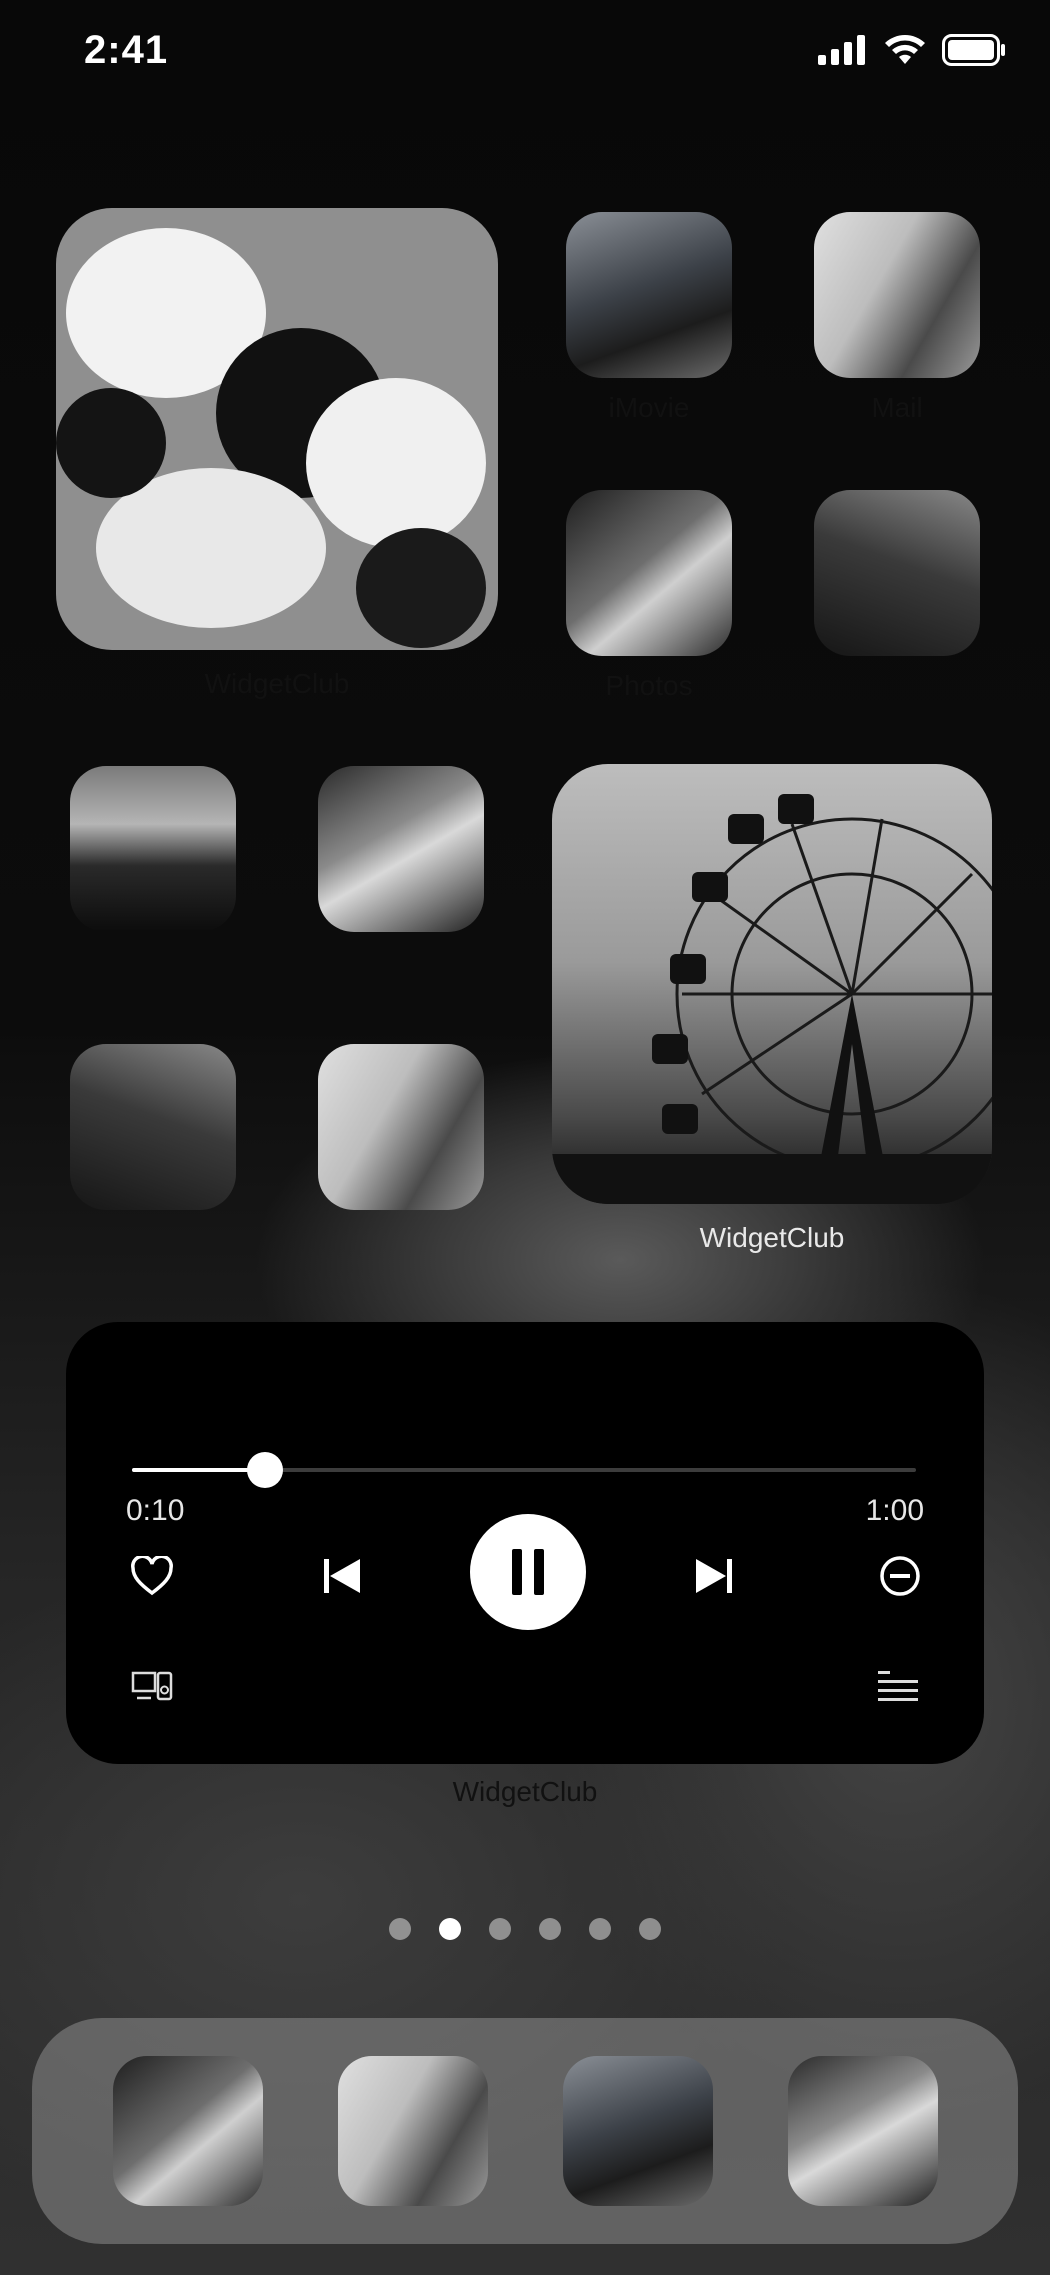 Image resolution: width=1050 pixels, height=2275 pixels. Describe the element at coordinates (524, 1470) in the screenshot. I see `progress-track` at that location.